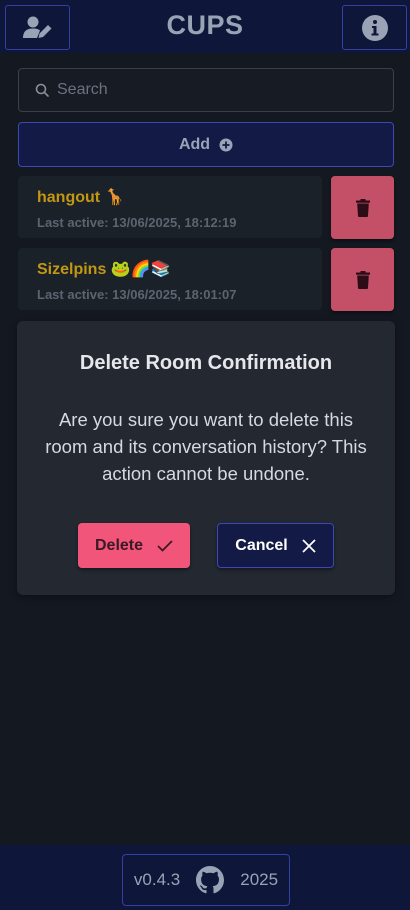 The height and width of the screenshot is (910, 410). I want to click on close-icon, so click(309, 545).